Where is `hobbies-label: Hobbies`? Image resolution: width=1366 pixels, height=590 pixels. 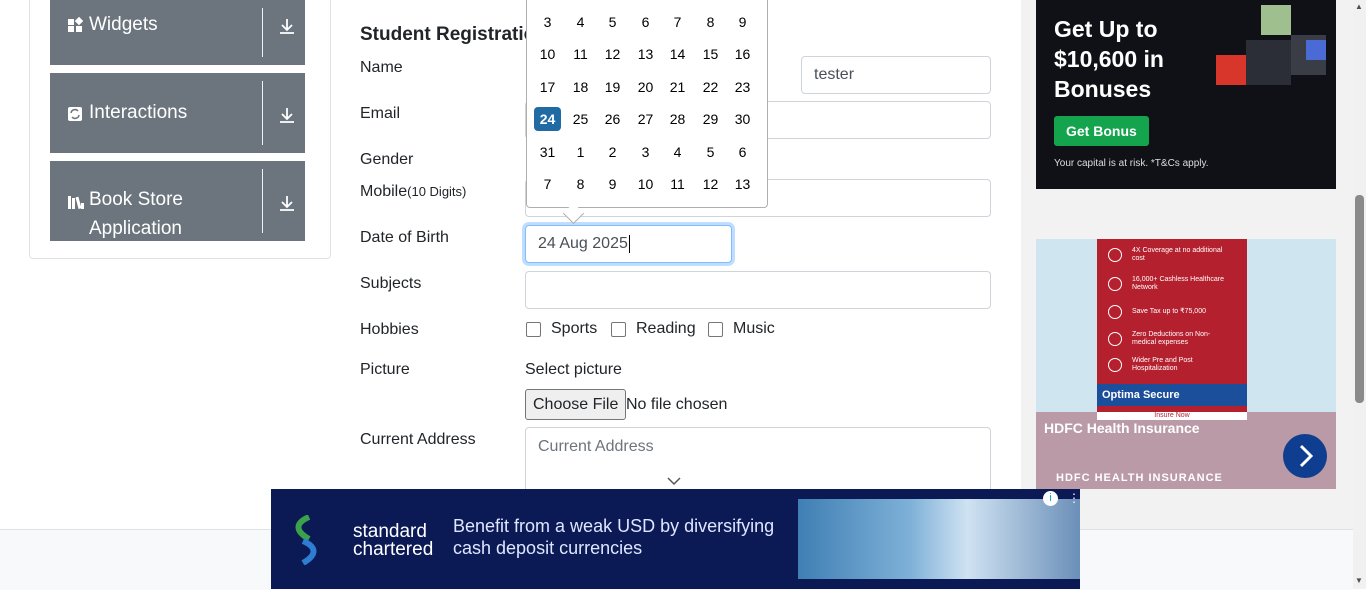 hobbies-label: Hobbies is located at coordinates (389, 329).